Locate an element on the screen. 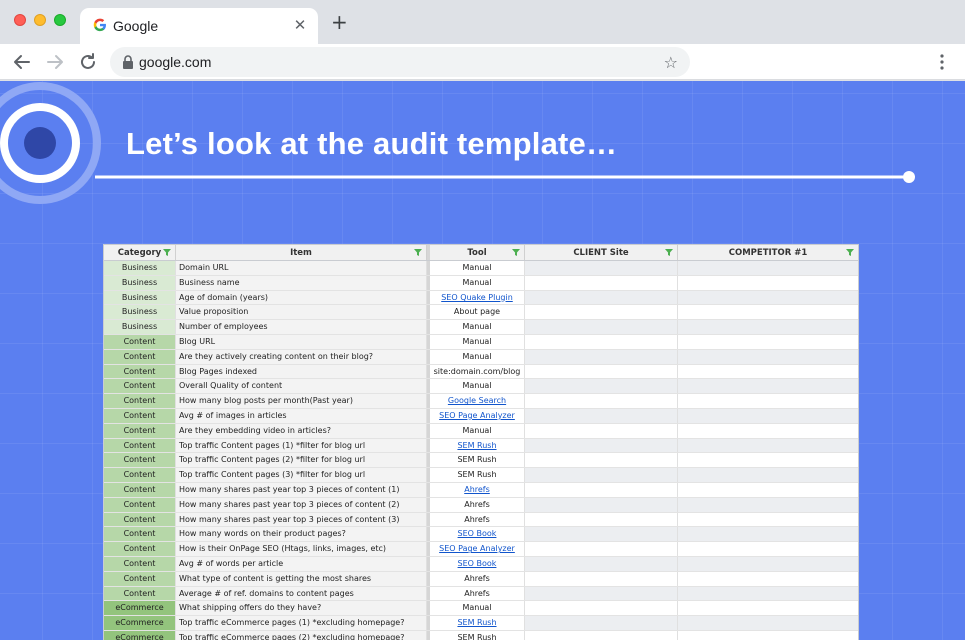  tool-link: Google Search is located at coordinates (477, 400).